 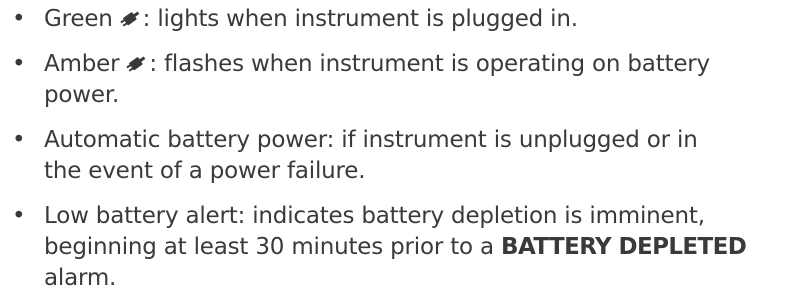 What do you see at coordinates (624, 247) in the screenshot?
I see `battery-depleted-alarm-label: BATTERY DEPLETED` at bounding box center [624, 247].